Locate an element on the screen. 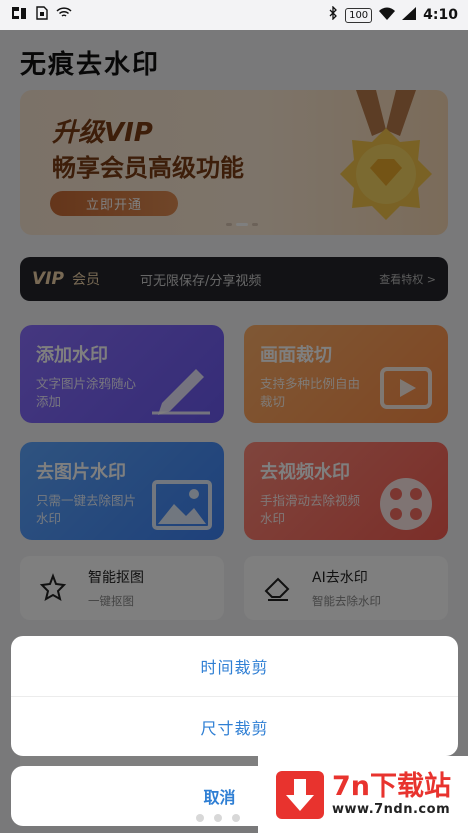  sim-icon is located at coordinates (42, 15).